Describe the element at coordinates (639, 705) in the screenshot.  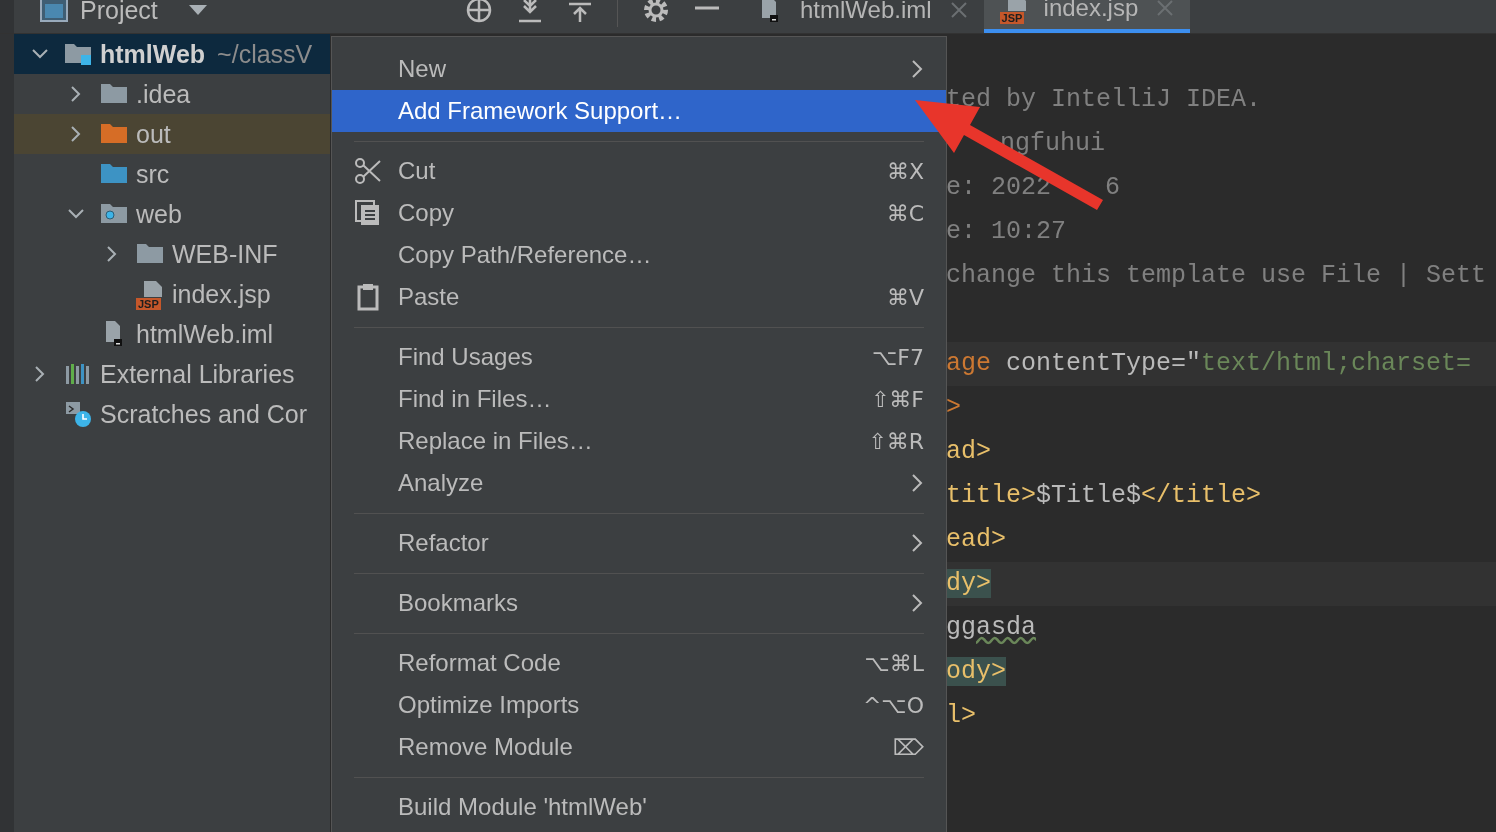
I see `menu-item: Optimize Imports ^⌥O` at that location.